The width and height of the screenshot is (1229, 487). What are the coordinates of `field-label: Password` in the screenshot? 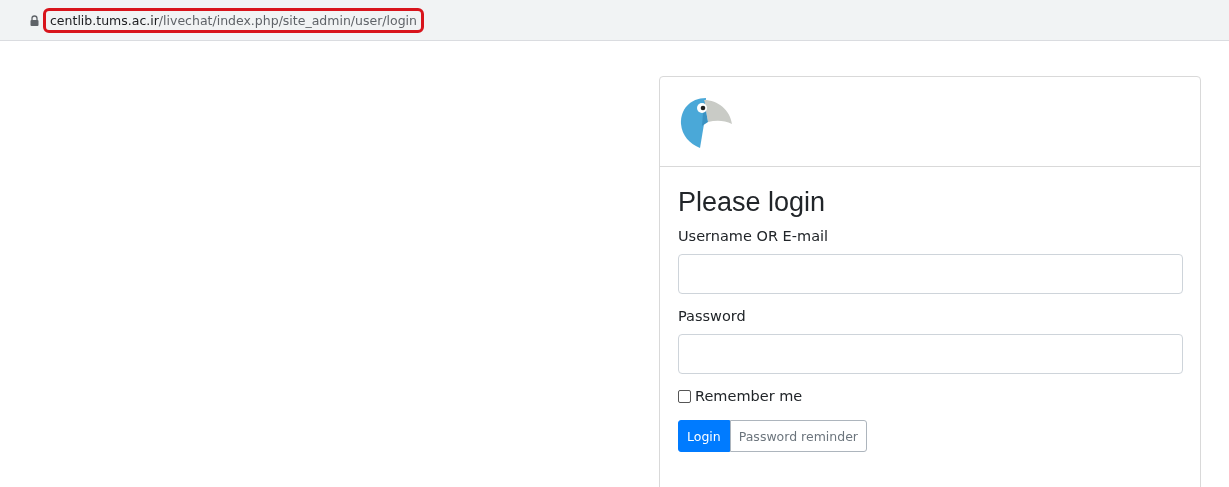 It's located at (712, 316).